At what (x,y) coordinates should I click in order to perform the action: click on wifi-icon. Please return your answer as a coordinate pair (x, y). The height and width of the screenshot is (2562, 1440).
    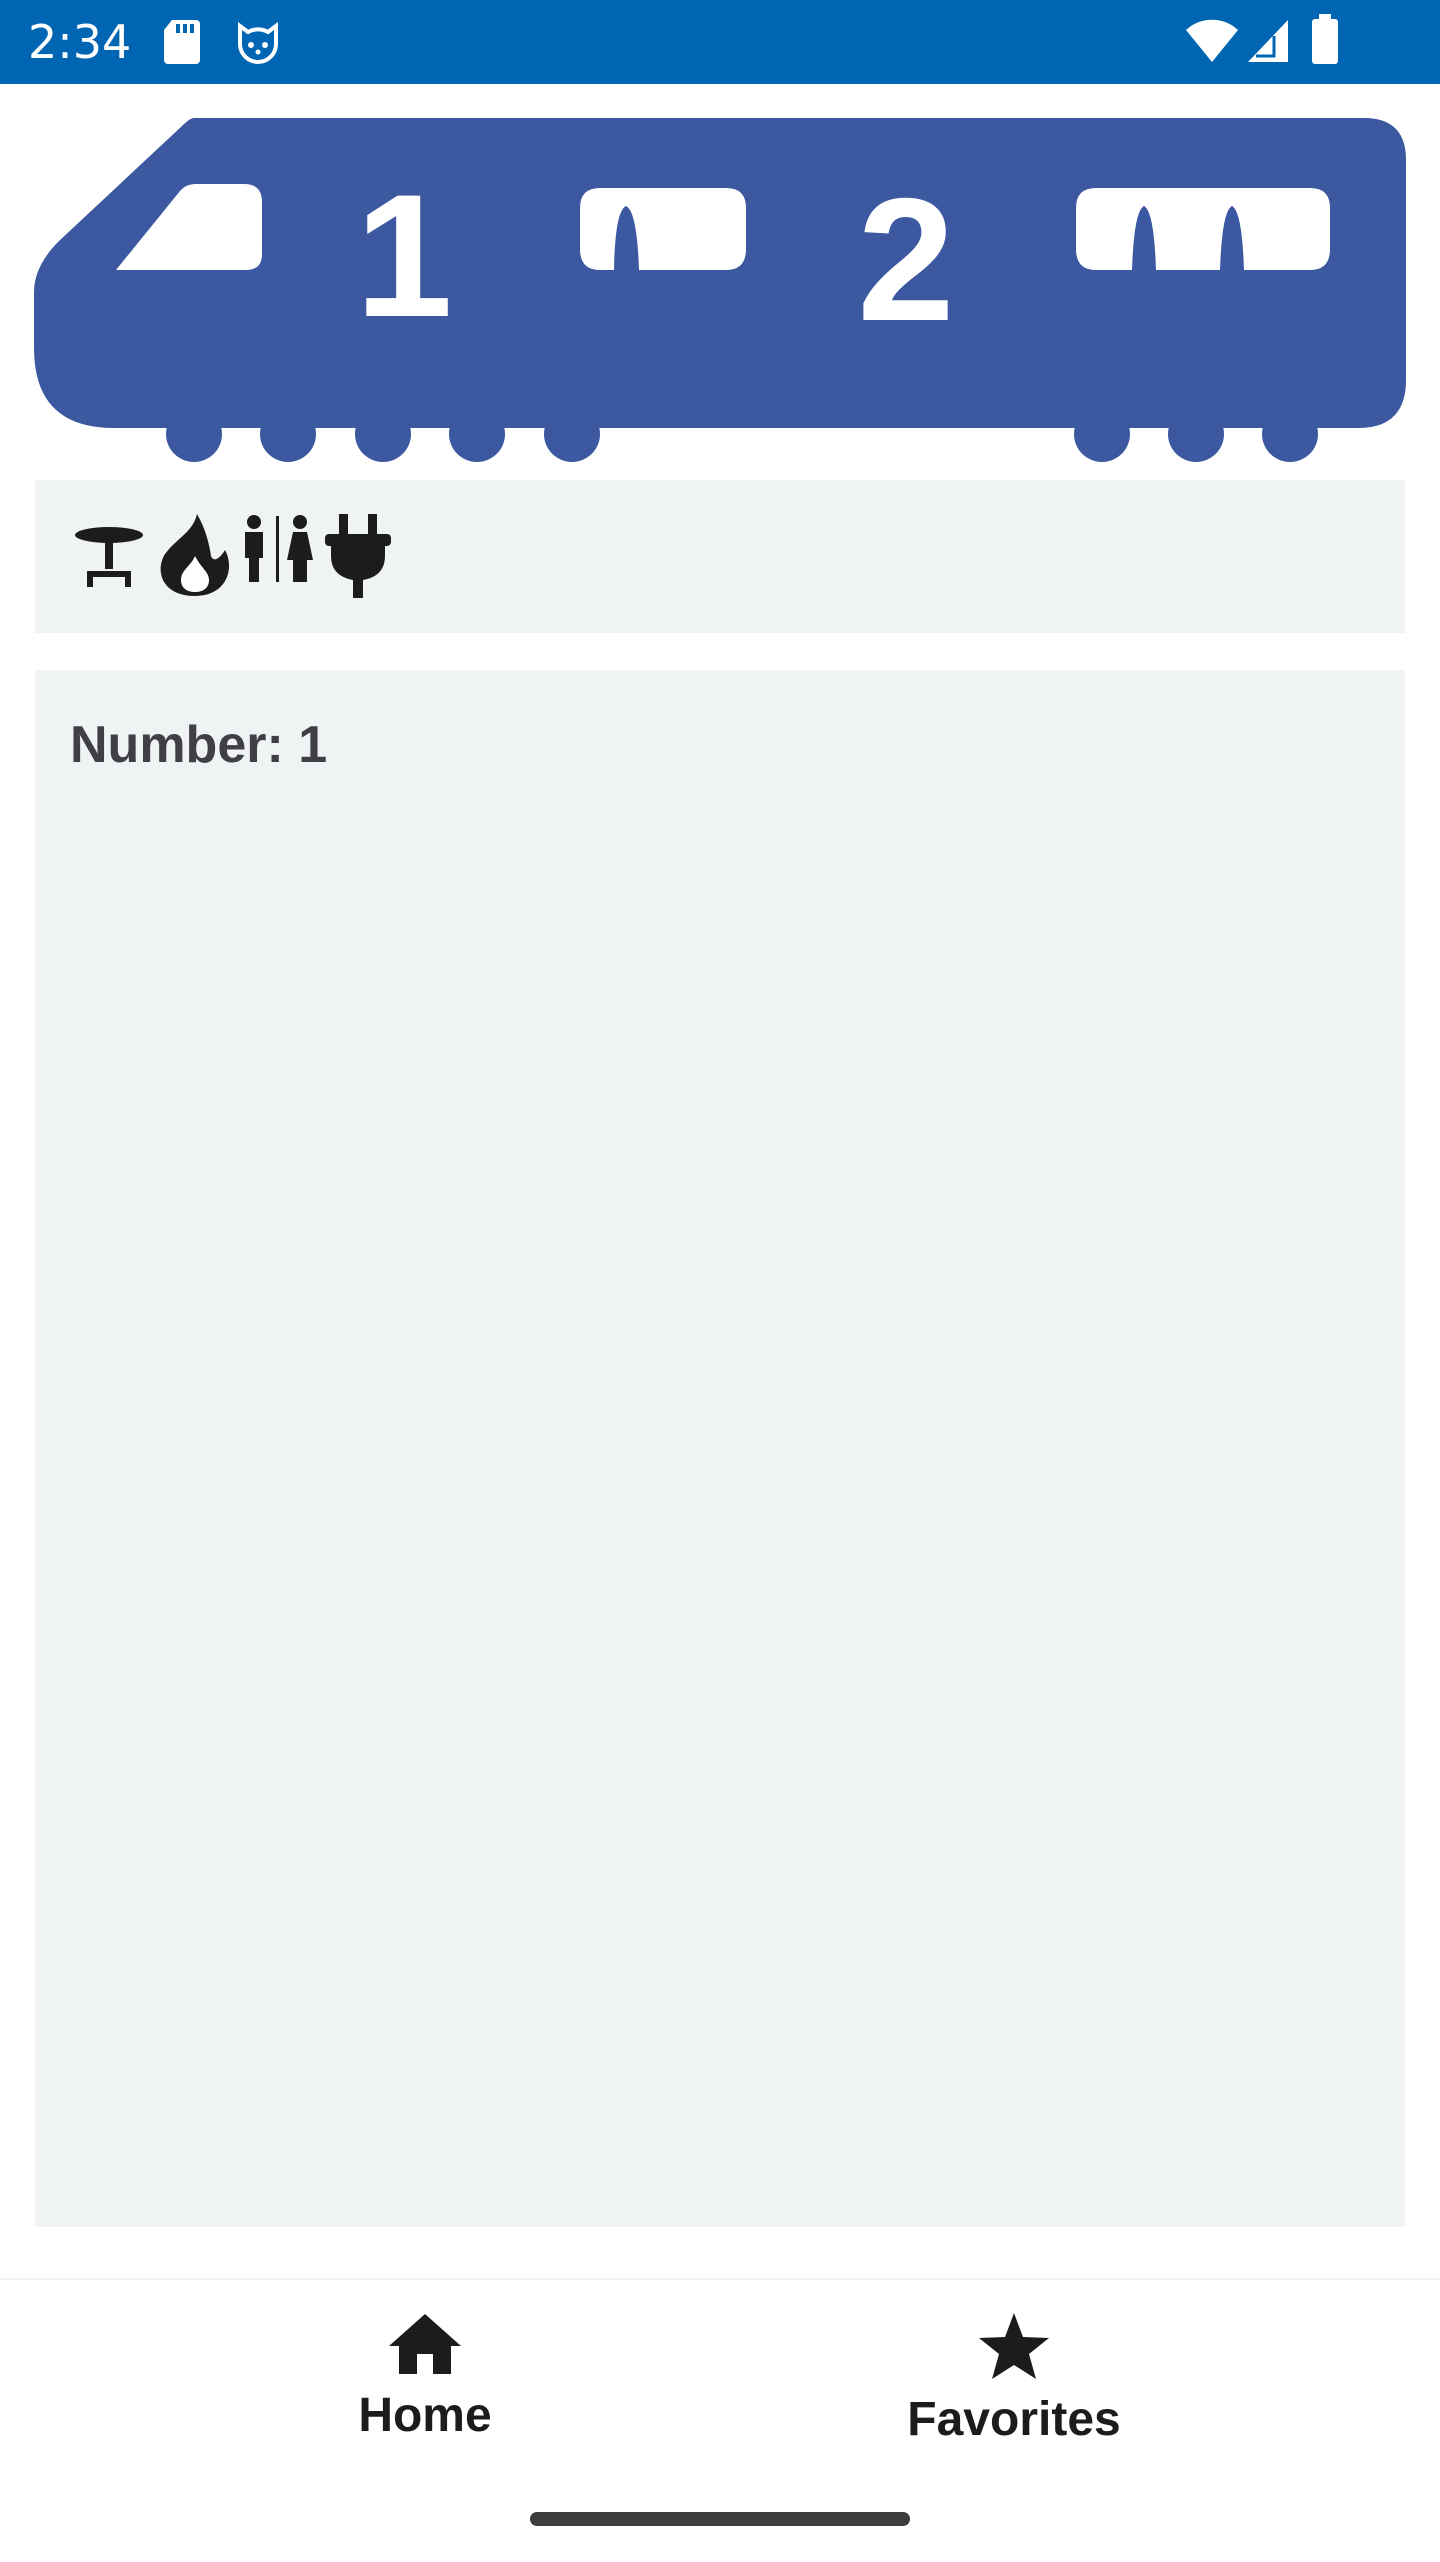
    Looking at the image, I should click on (1212, 40).